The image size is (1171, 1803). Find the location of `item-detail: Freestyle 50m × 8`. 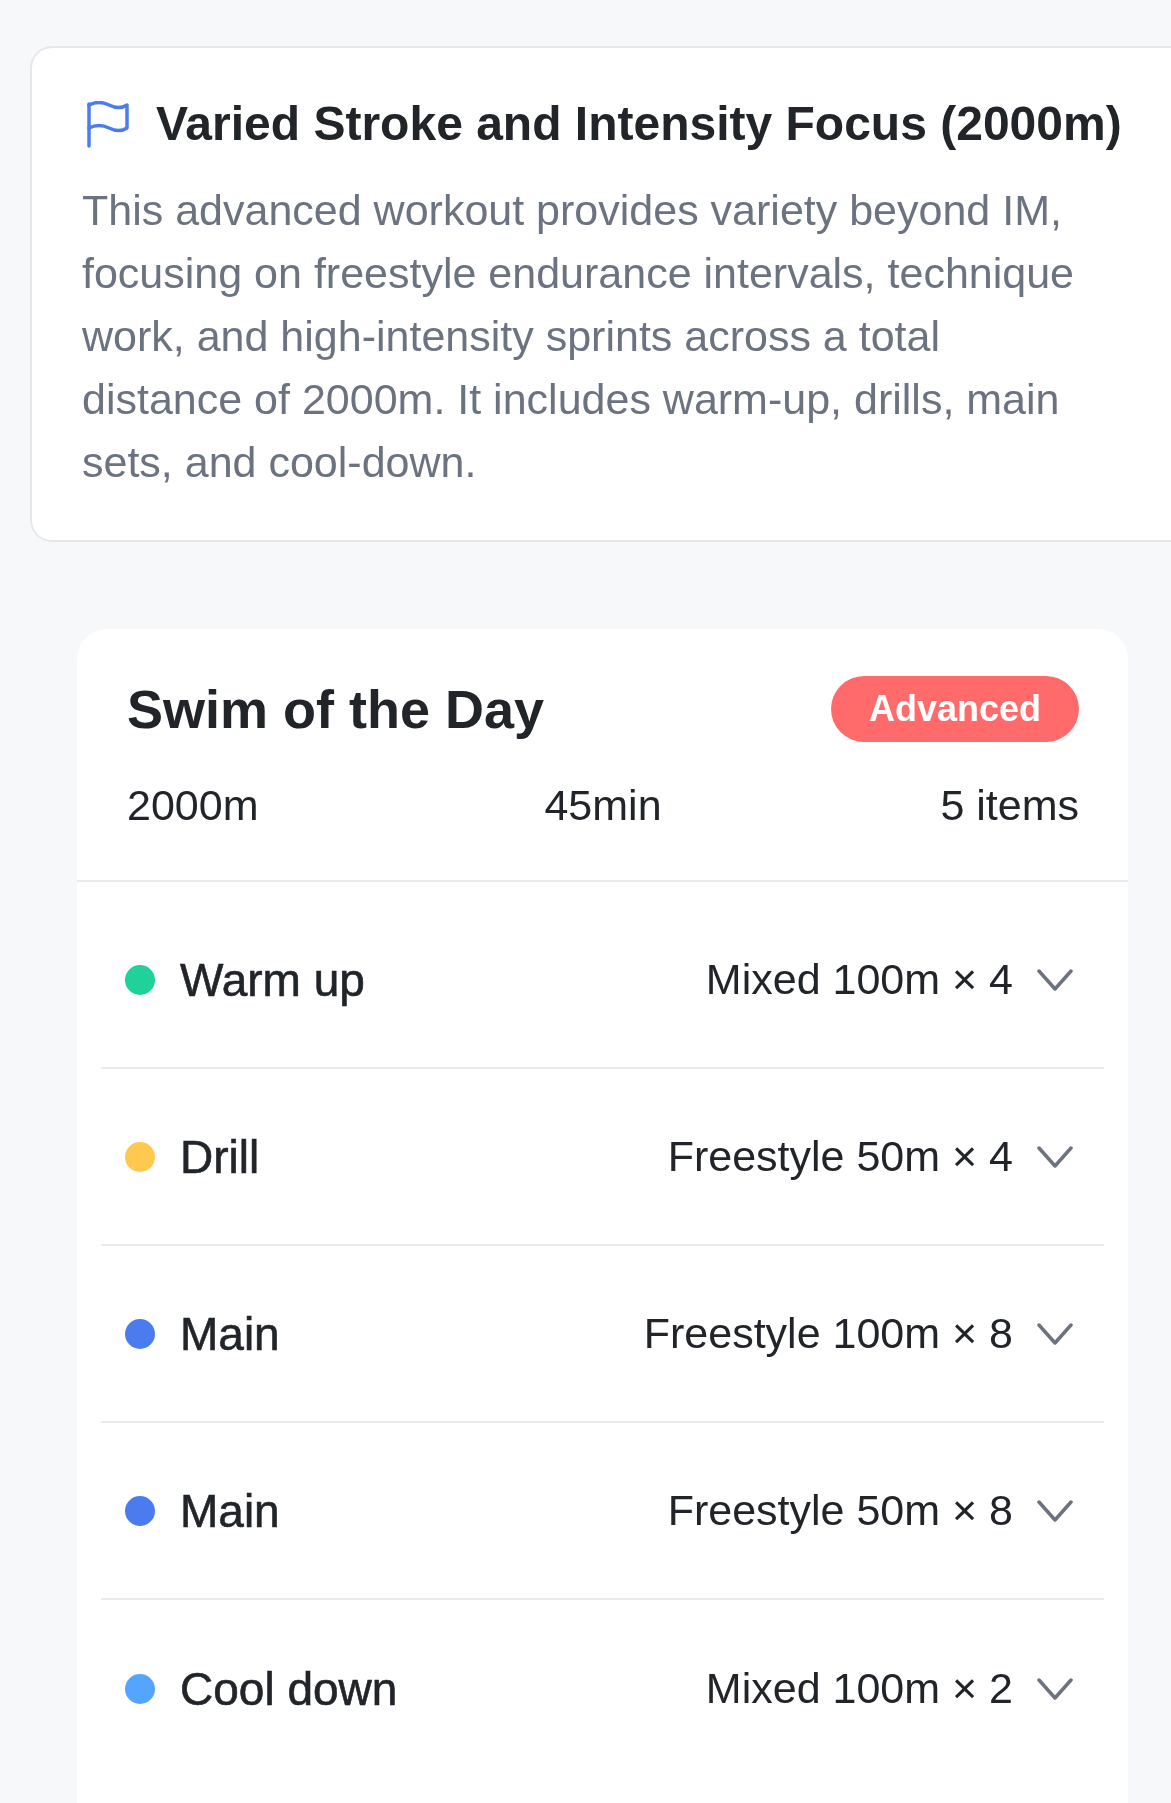

item-detail: Freestyle 50m × 8 is located at coordinates (840, 1510).